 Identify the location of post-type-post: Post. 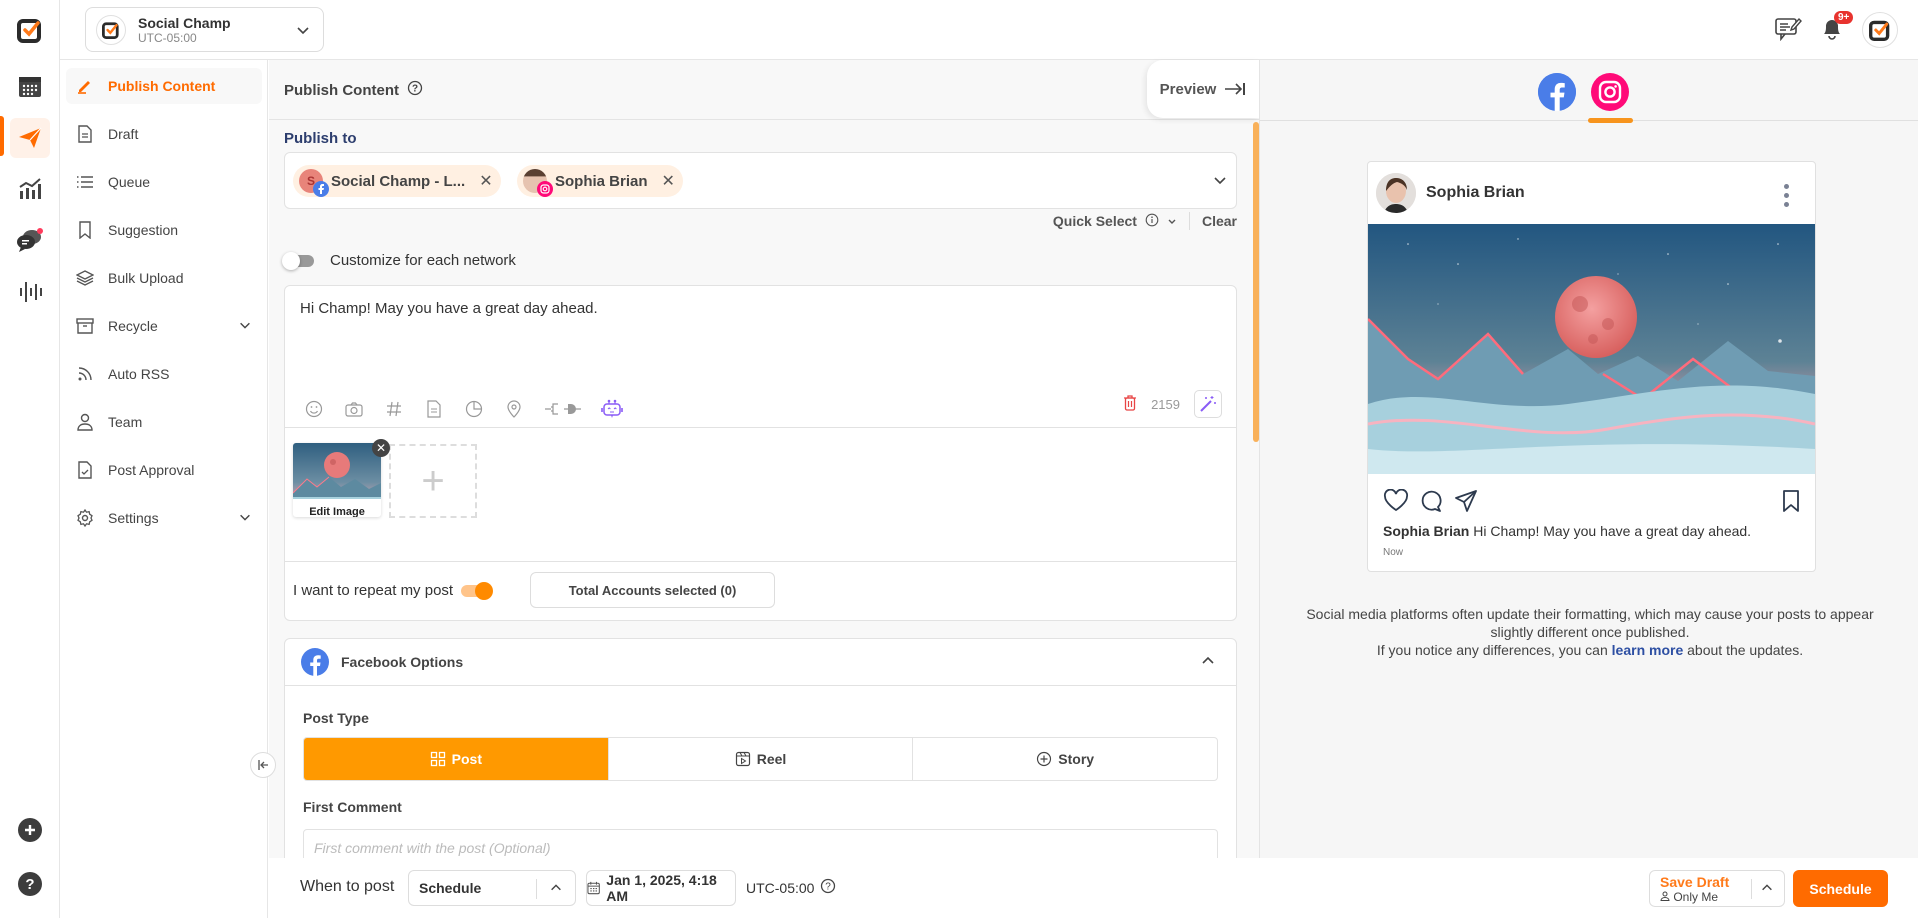
(456, 759).